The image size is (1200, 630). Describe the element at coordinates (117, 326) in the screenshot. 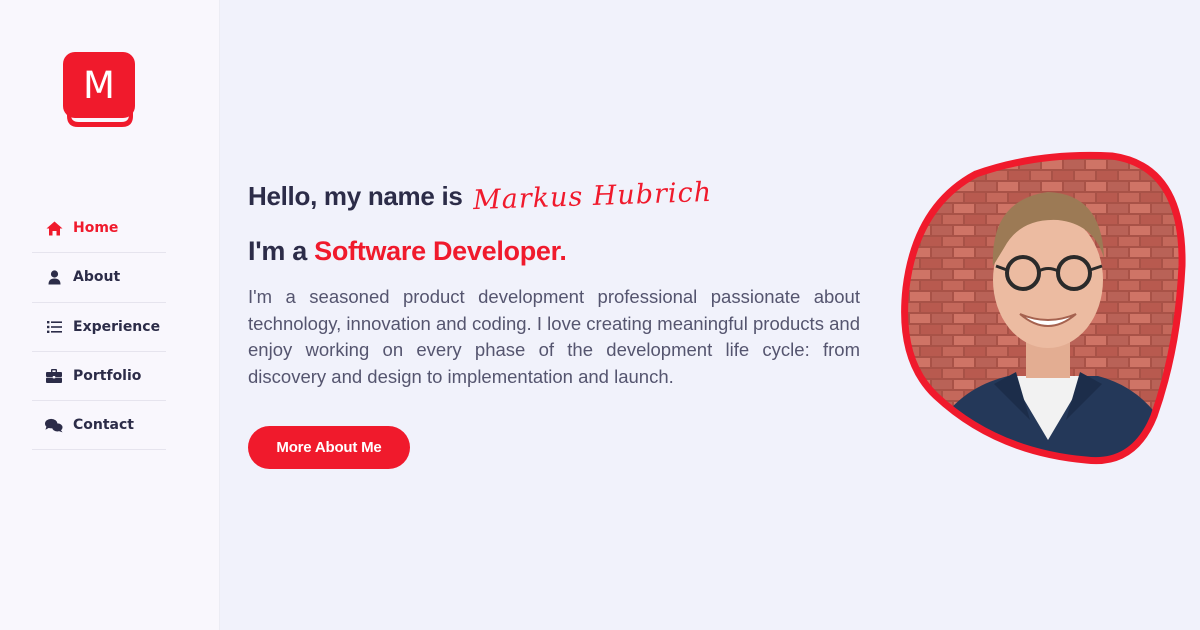

I see `nav-label-experience: Experience` at that location.